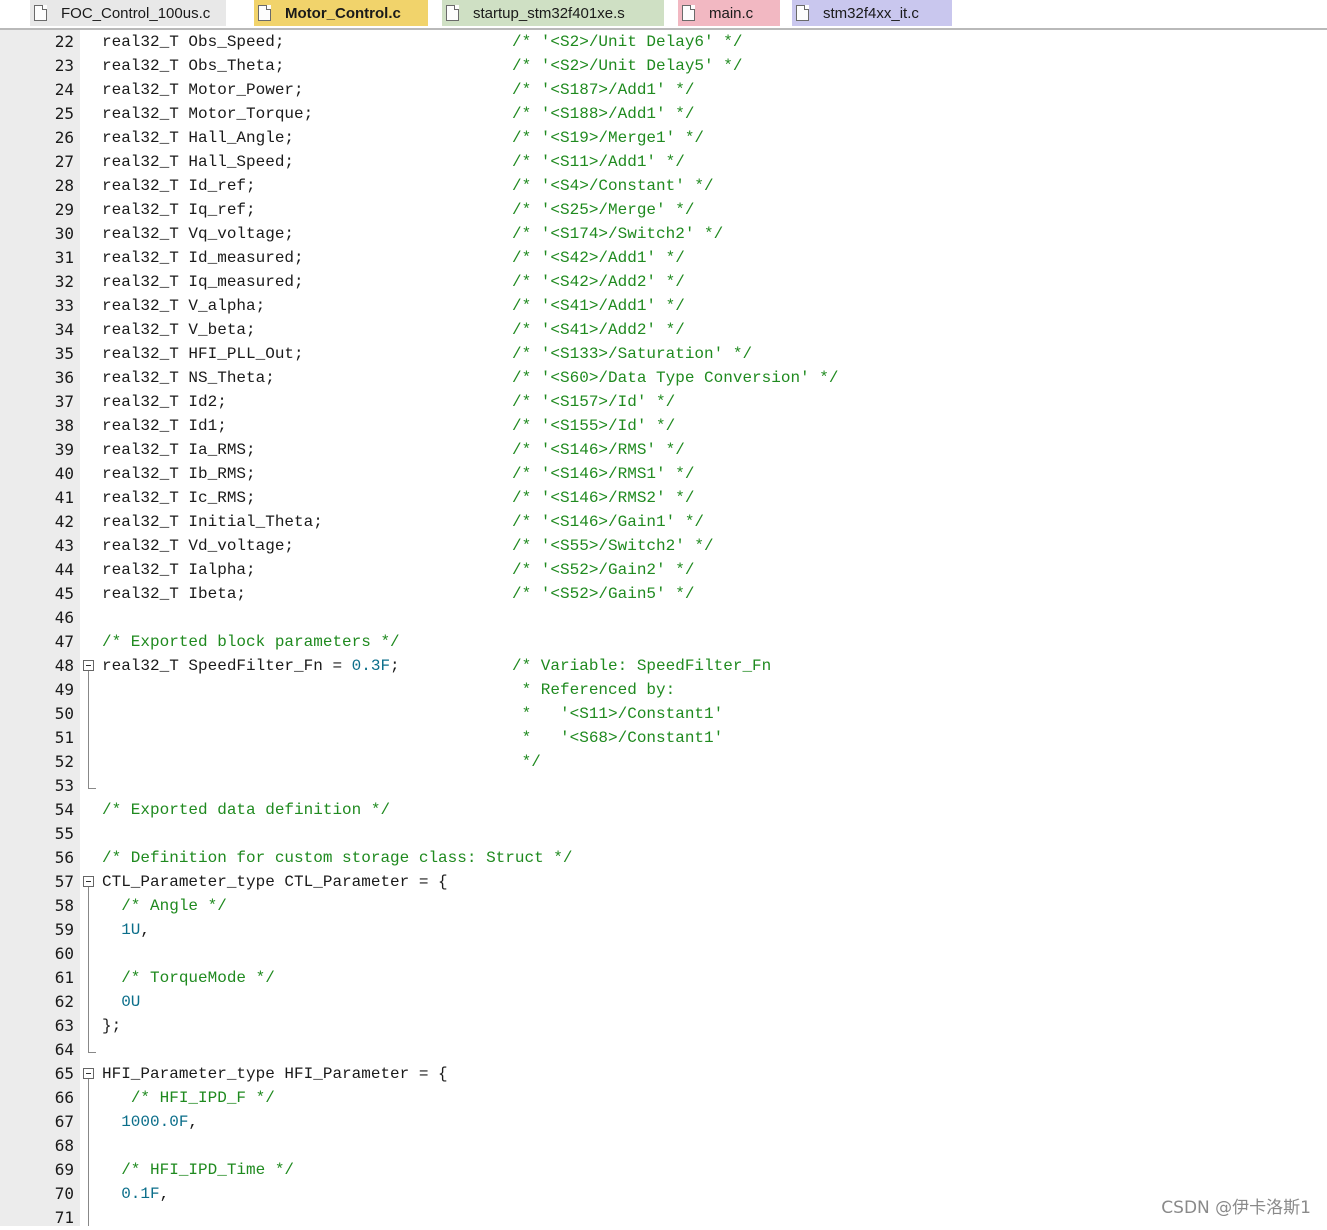 The height and width of the screenshot is (1230, 1327). What do you see at coordinates (64, 665) in the screenshot?
I see `line-number: 48` at bounding box center [64, 665].